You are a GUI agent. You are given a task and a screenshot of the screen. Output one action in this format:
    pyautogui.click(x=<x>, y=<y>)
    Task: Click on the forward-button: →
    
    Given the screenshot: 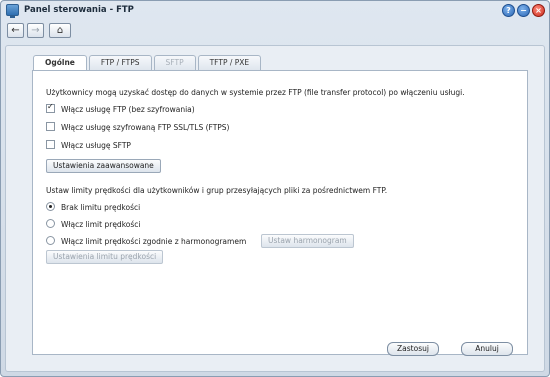 What is the action you would take?
    pyautogui.click(x=35, y=30)
    